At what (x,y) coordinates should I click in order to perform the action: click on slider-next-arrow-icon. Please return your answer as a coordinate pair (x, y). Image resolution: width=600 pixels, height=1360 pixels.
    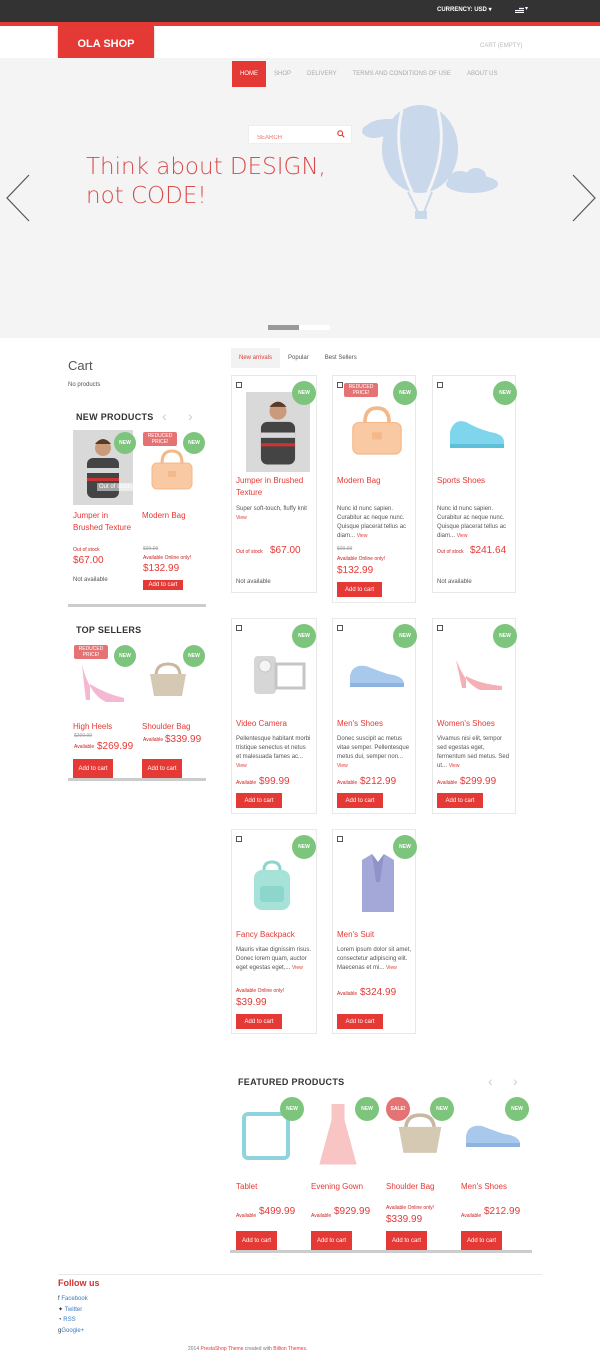
    Looking at the image, I should click on (583, 198).